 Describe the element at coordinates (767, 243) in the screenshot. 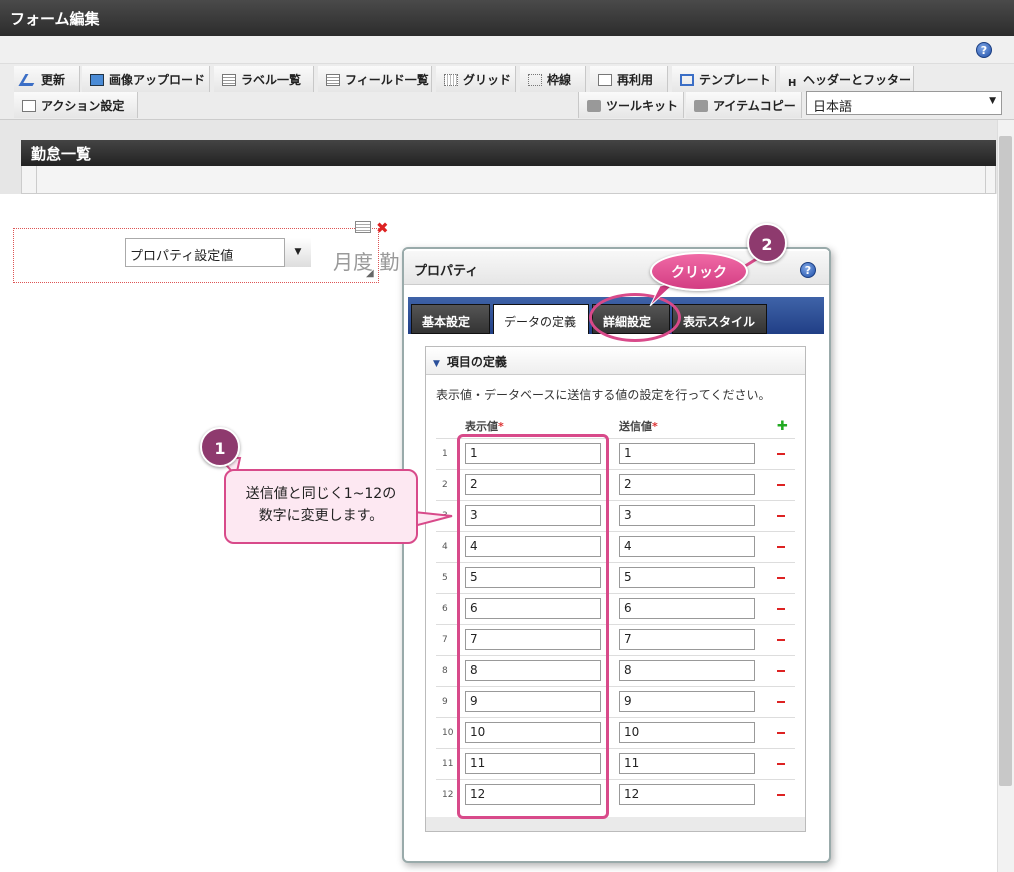

I see `step2-badge: 2` at that location.